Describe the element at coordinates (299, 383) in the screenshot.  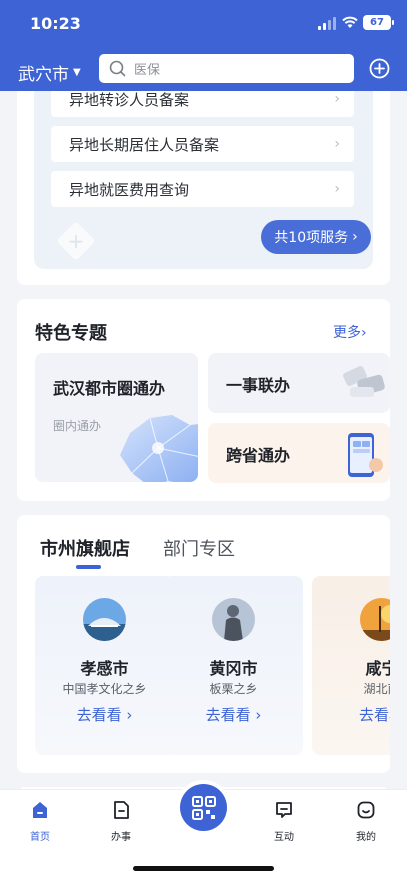
I see `one-matter-card: 一事联办` at that location.